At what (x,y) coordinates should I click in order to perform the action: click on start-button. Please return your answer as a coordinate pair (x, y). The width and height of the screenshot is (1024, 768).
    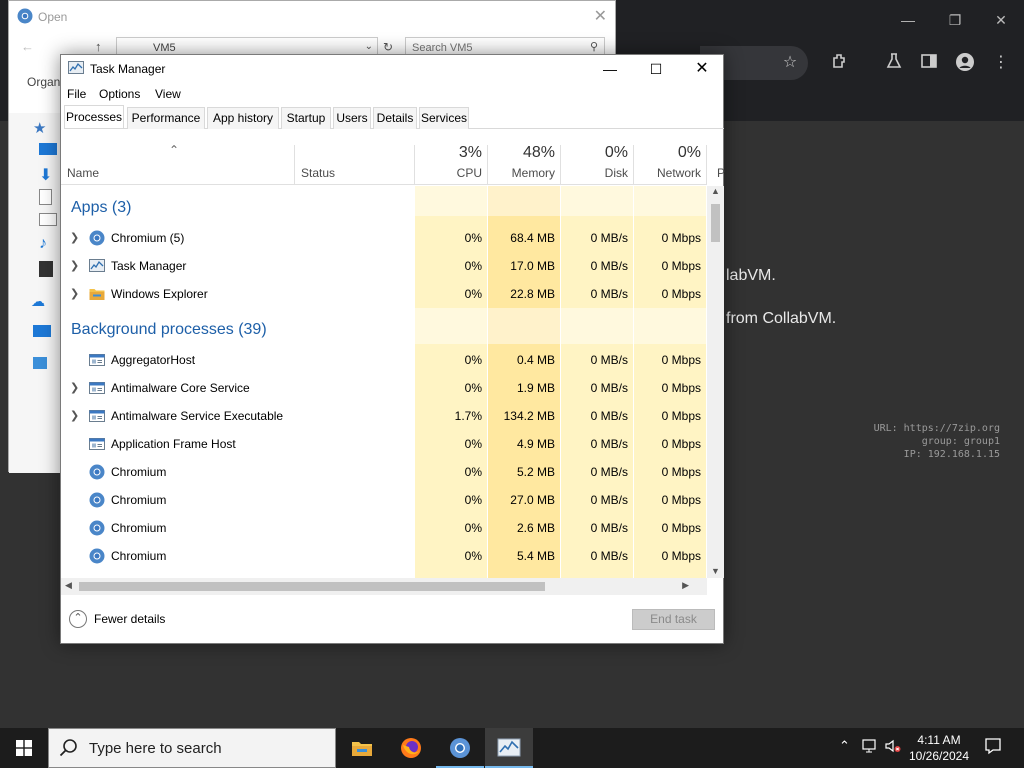
    Looking at the image, I should click on (24, 748).